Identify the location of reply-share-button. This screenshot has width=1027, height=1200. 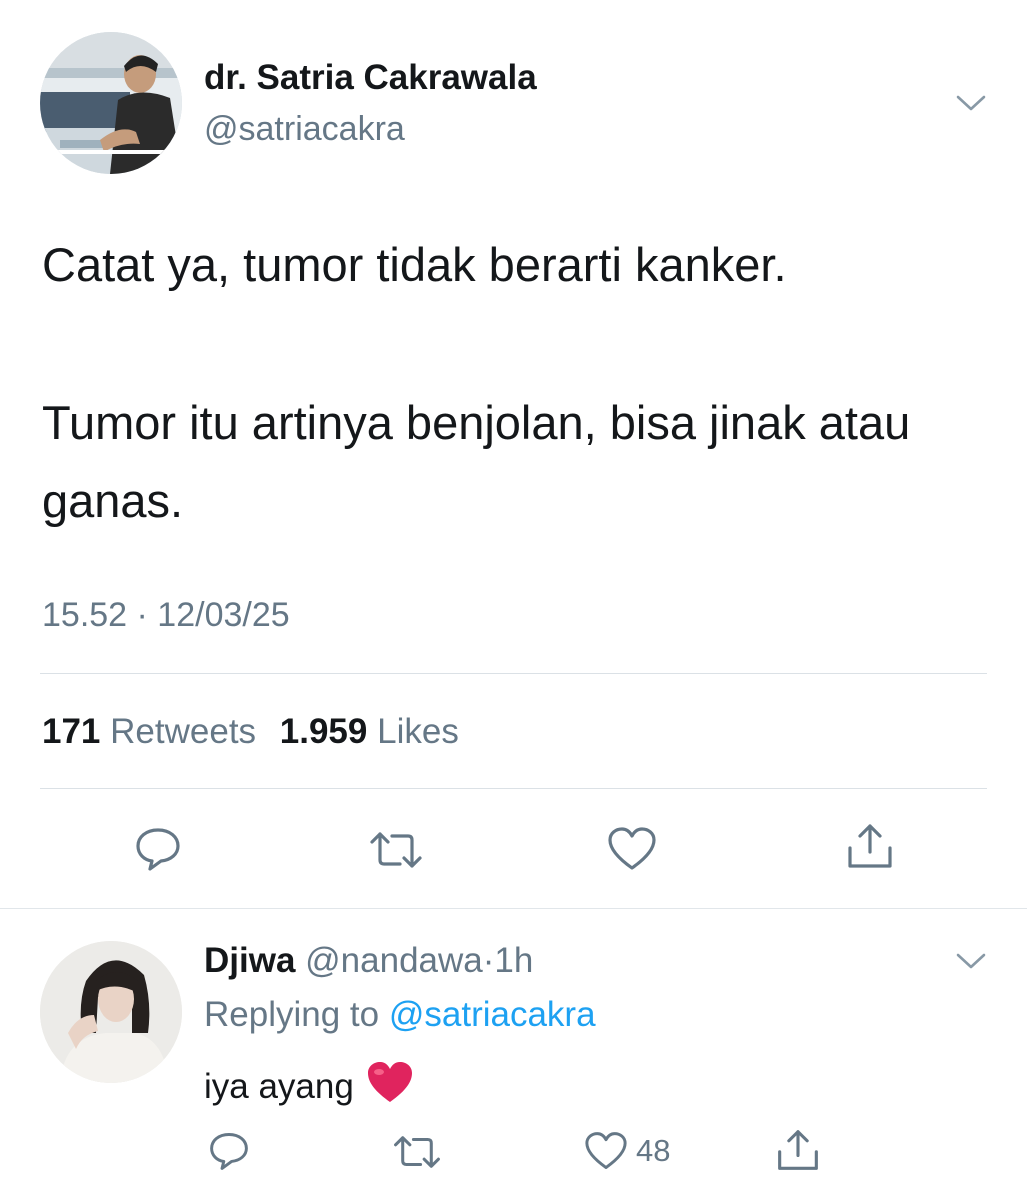
(798, 1150).